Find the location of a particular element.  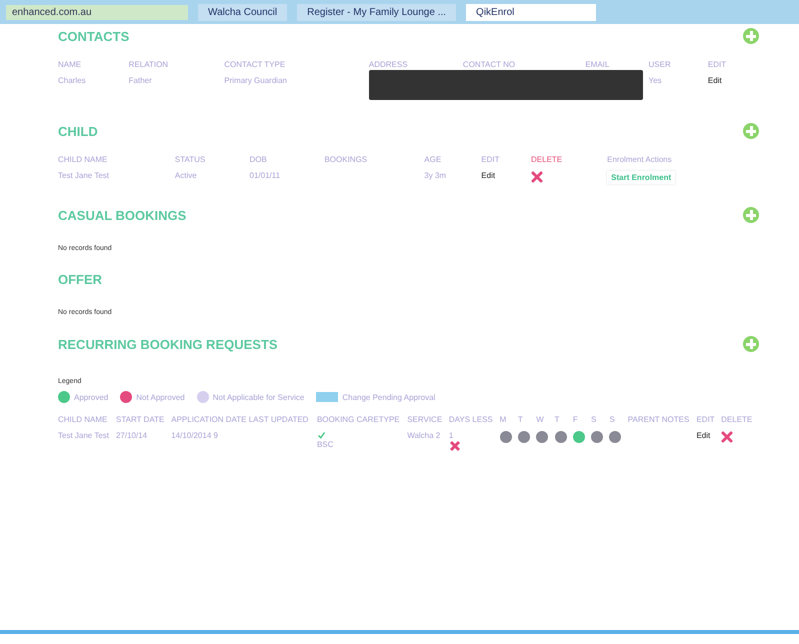

column-header: CONTACT TYPE is located at coordinates (296, 65).